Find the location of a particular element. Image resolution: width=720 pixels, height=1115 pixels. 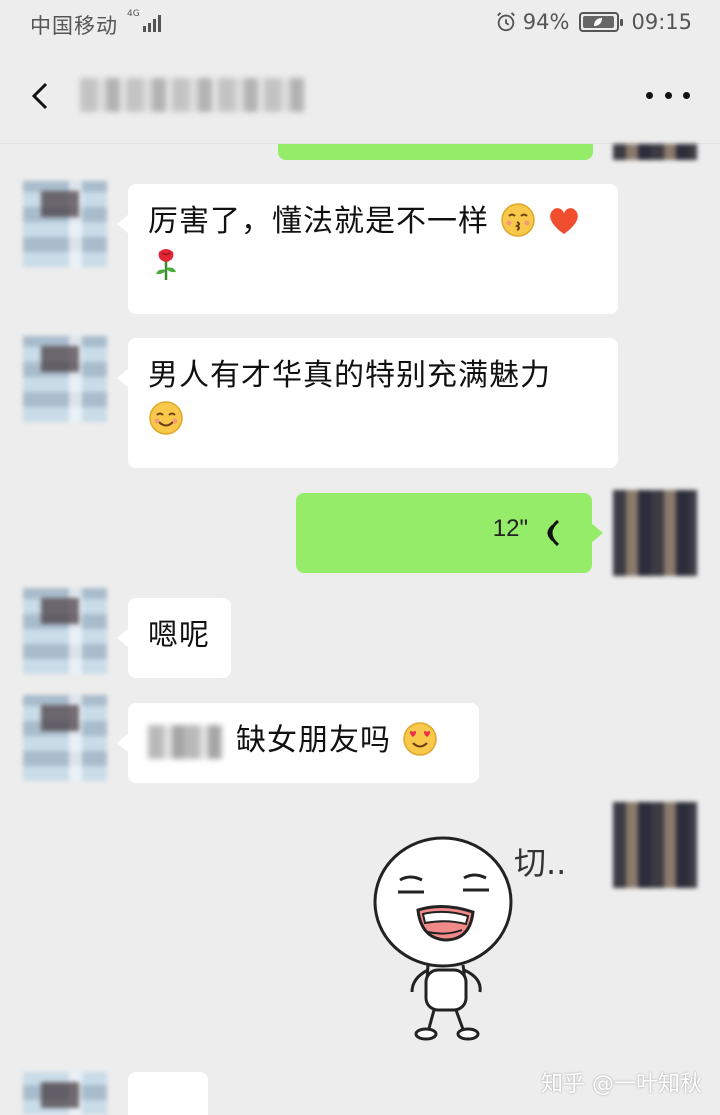

message-text: 缺女朋友吗 is located at coordinates (313, 740).